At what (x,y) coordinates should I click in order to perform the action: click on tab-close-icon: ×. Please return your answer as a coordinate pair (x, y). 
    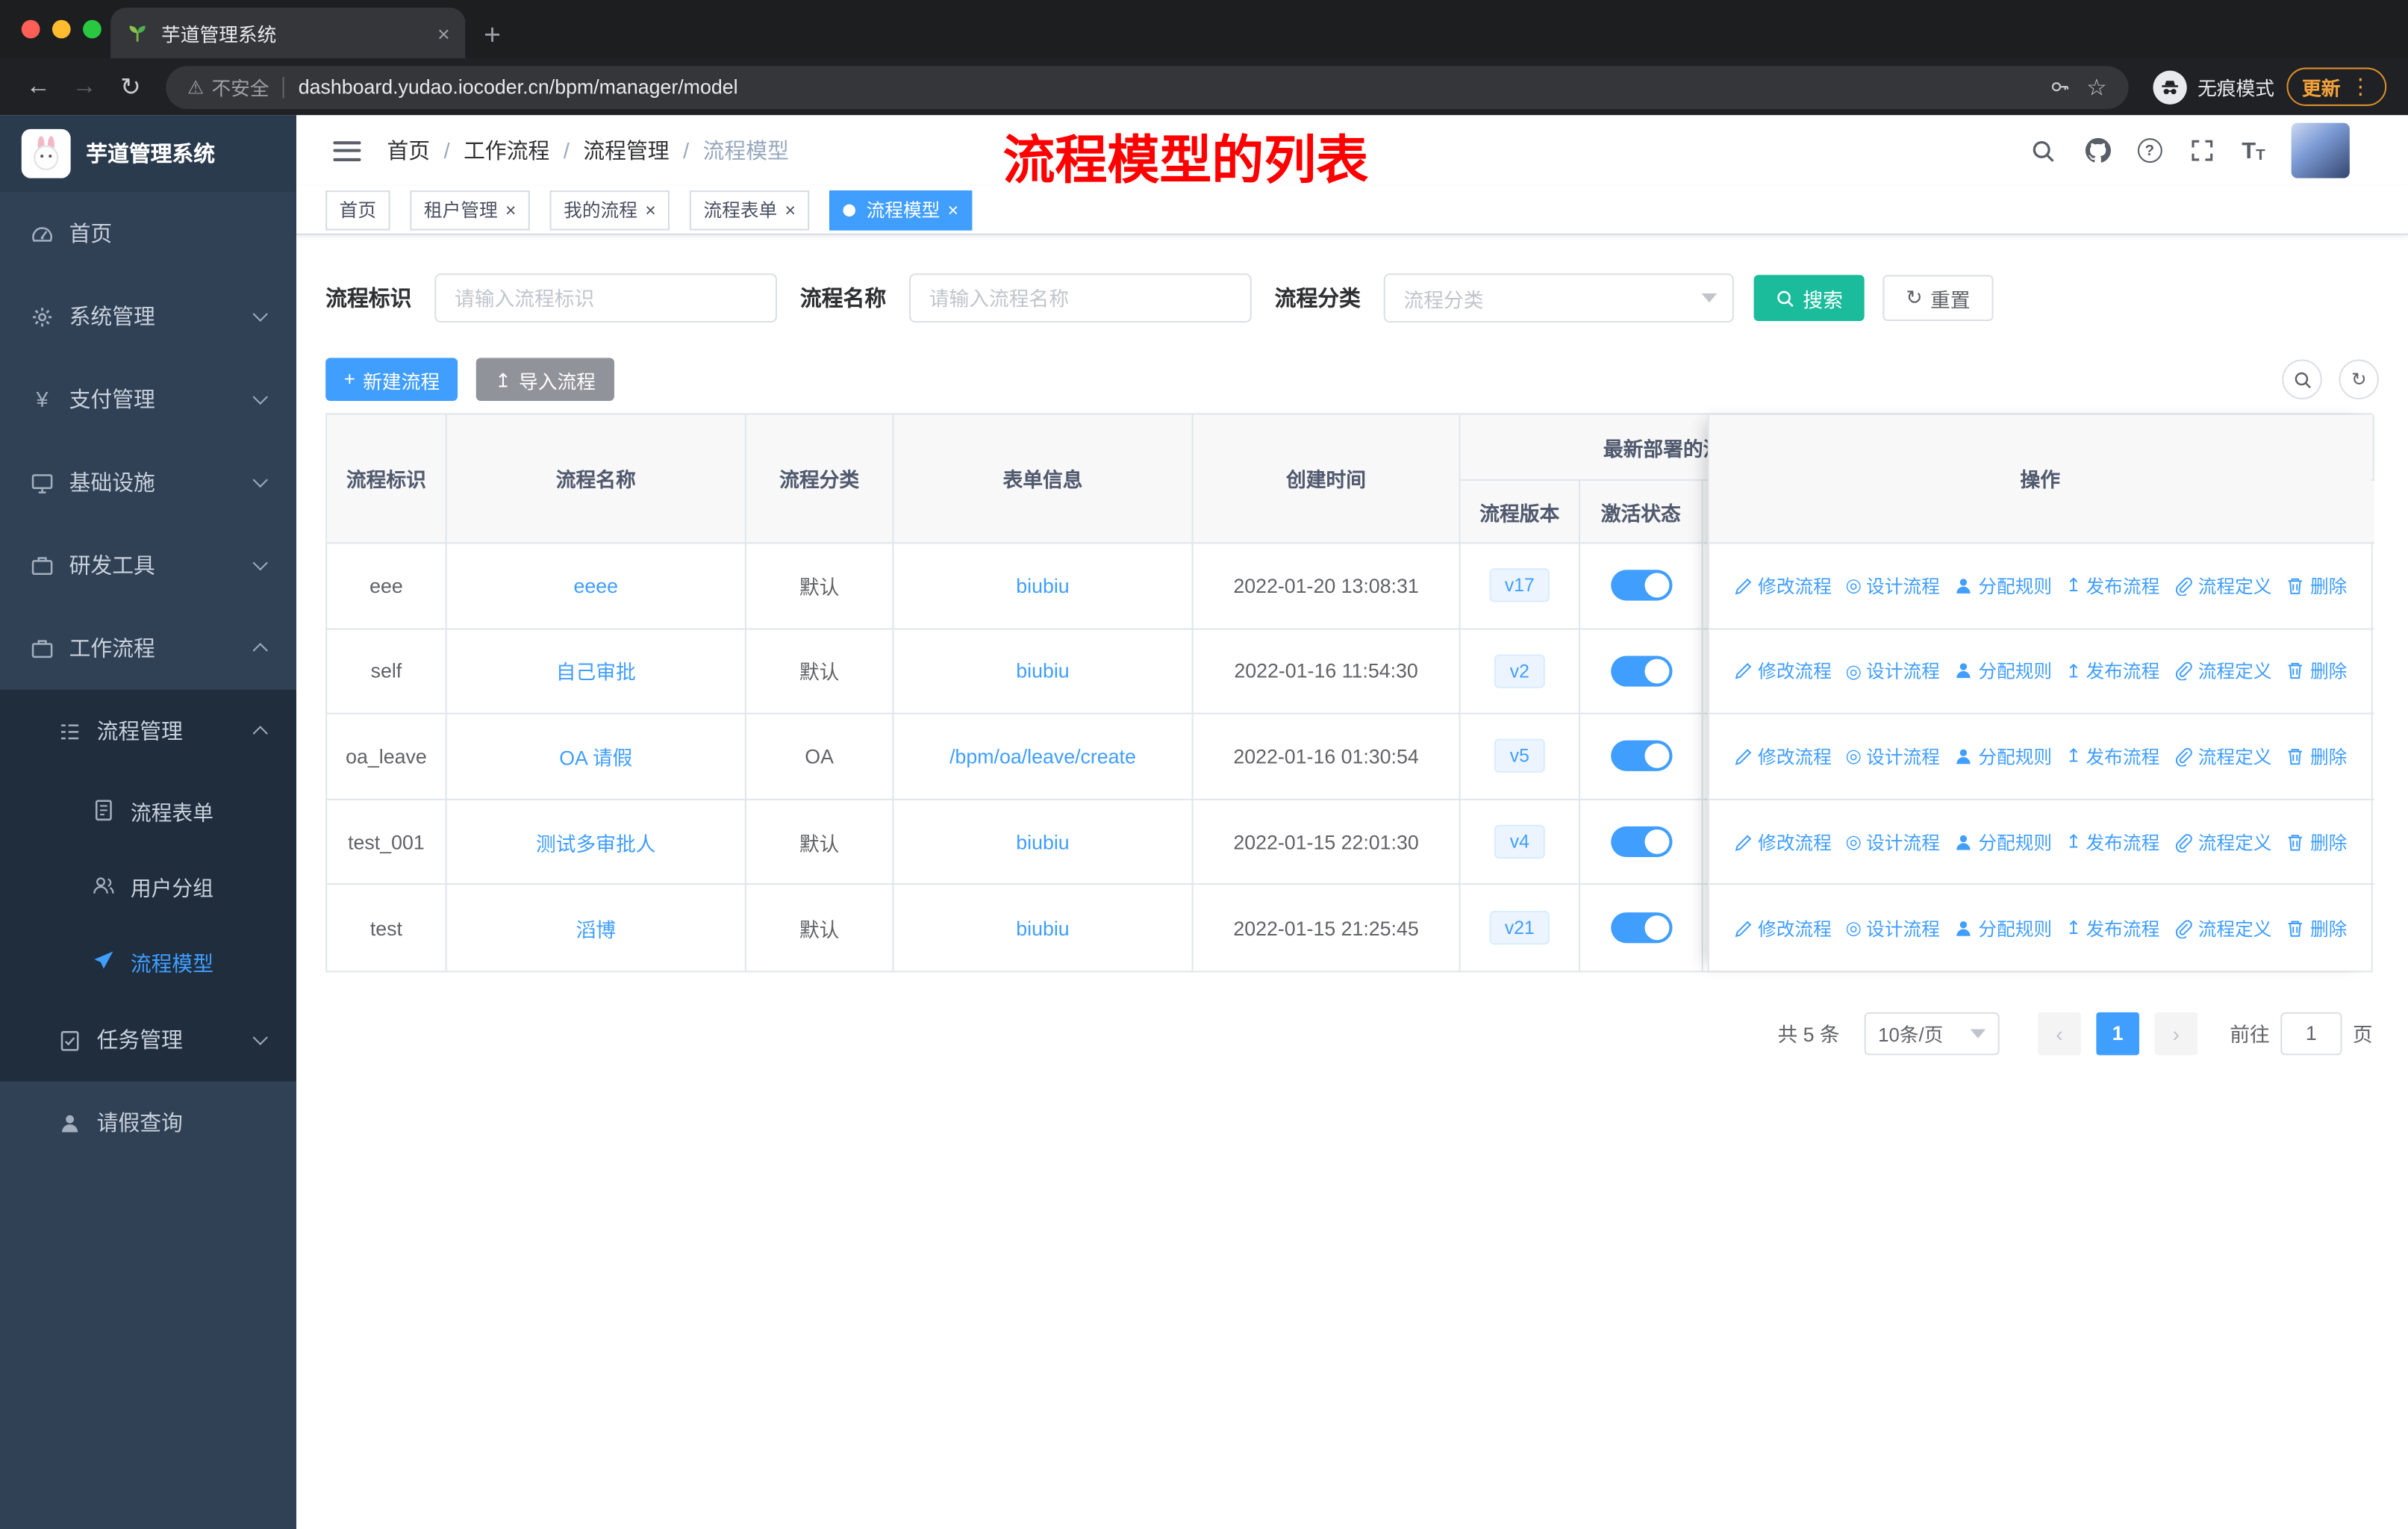
    Looking at the image, I should click on (443, 33).